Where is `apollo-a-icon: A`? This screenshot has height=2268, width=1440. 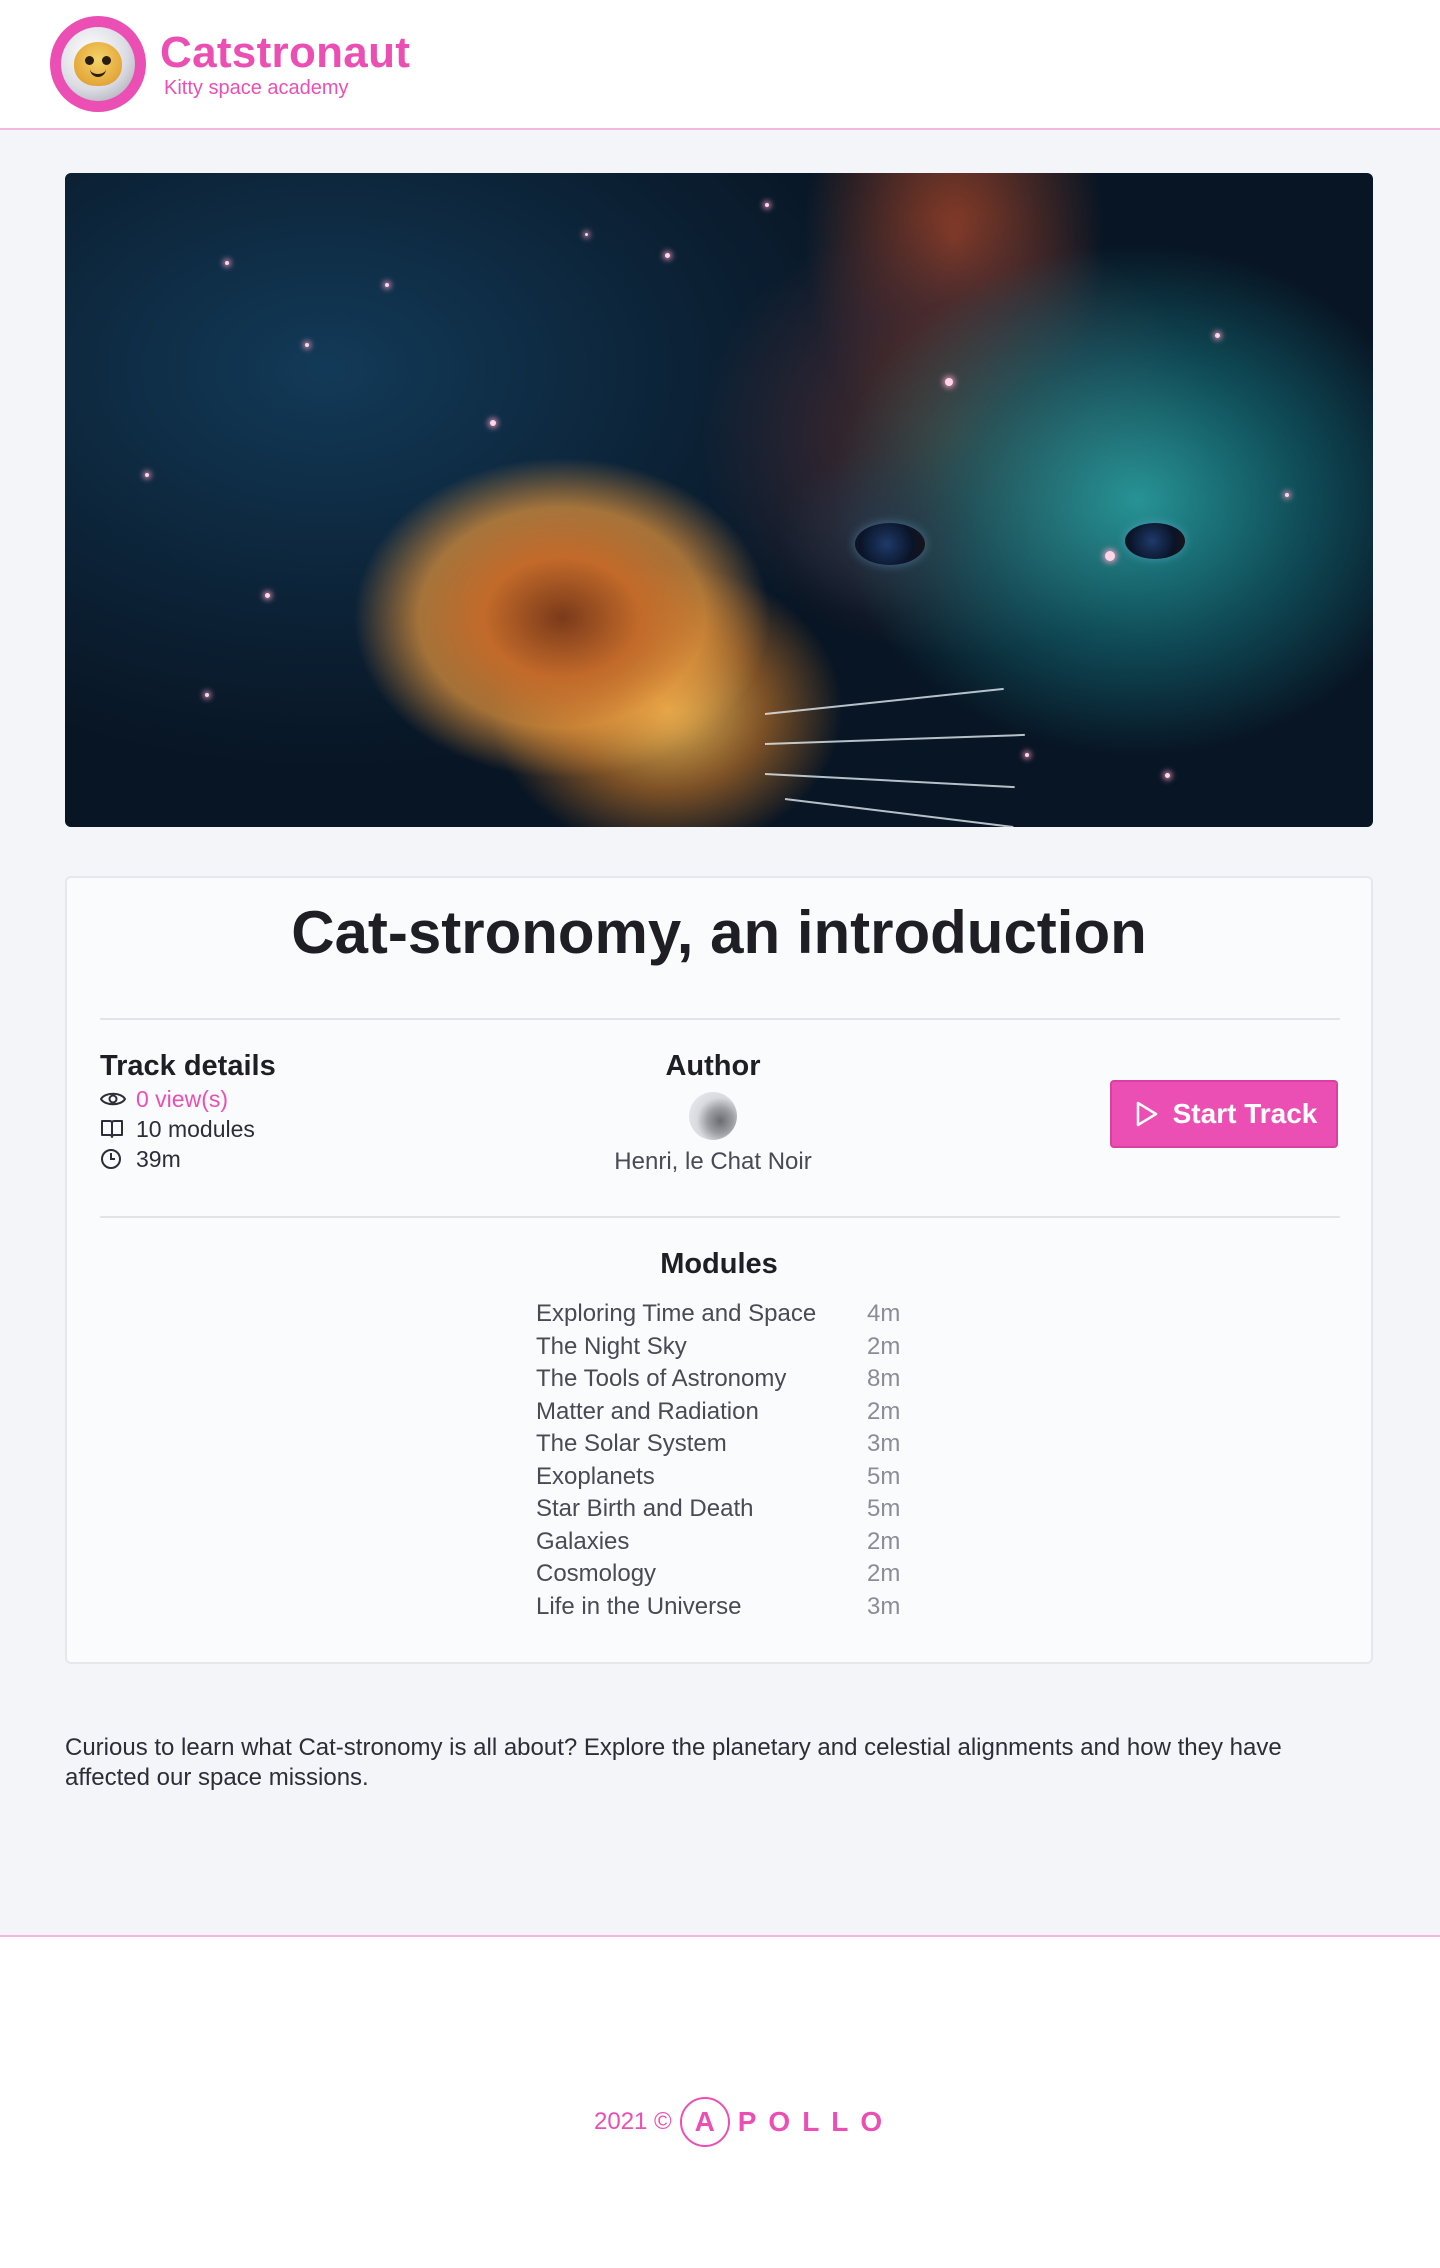
apollo-a-icon: A is located at coordinates (704, 2122).